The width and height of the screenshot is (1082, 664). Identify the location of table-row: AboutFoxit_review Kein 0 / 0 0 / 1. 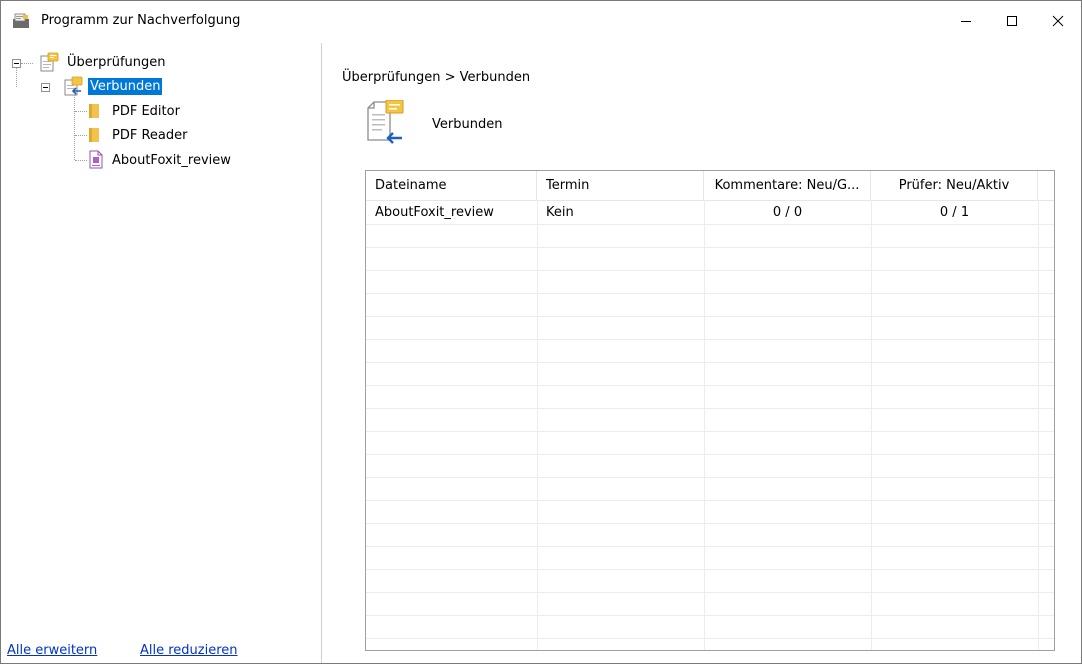
(710, 212).